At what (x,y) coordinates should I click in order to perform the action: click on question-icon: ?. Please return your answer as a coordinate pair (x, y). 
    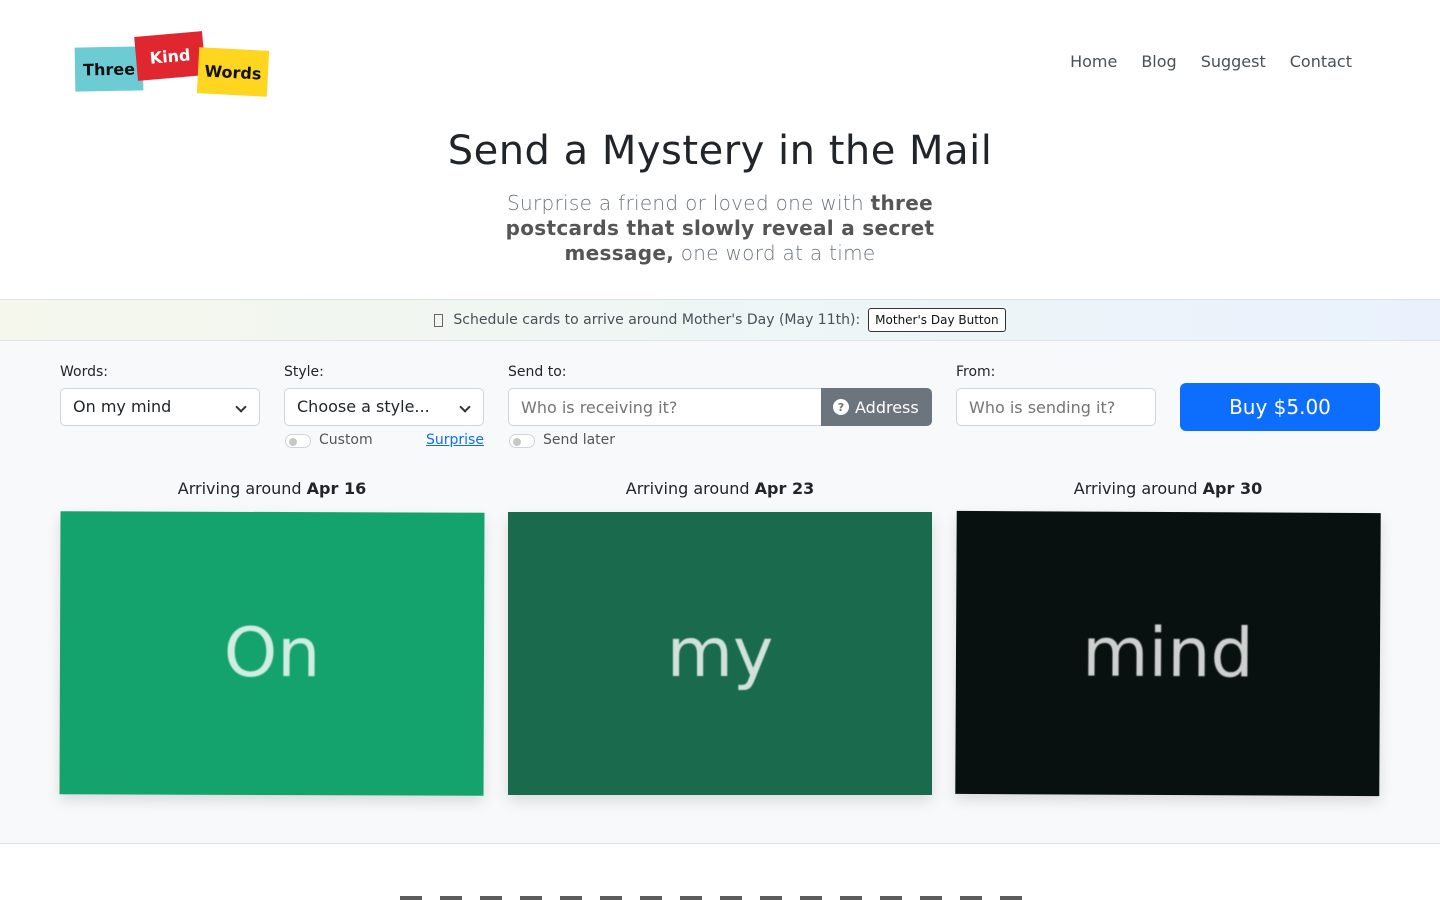
    Looking at the image, I should click on (841, 407).